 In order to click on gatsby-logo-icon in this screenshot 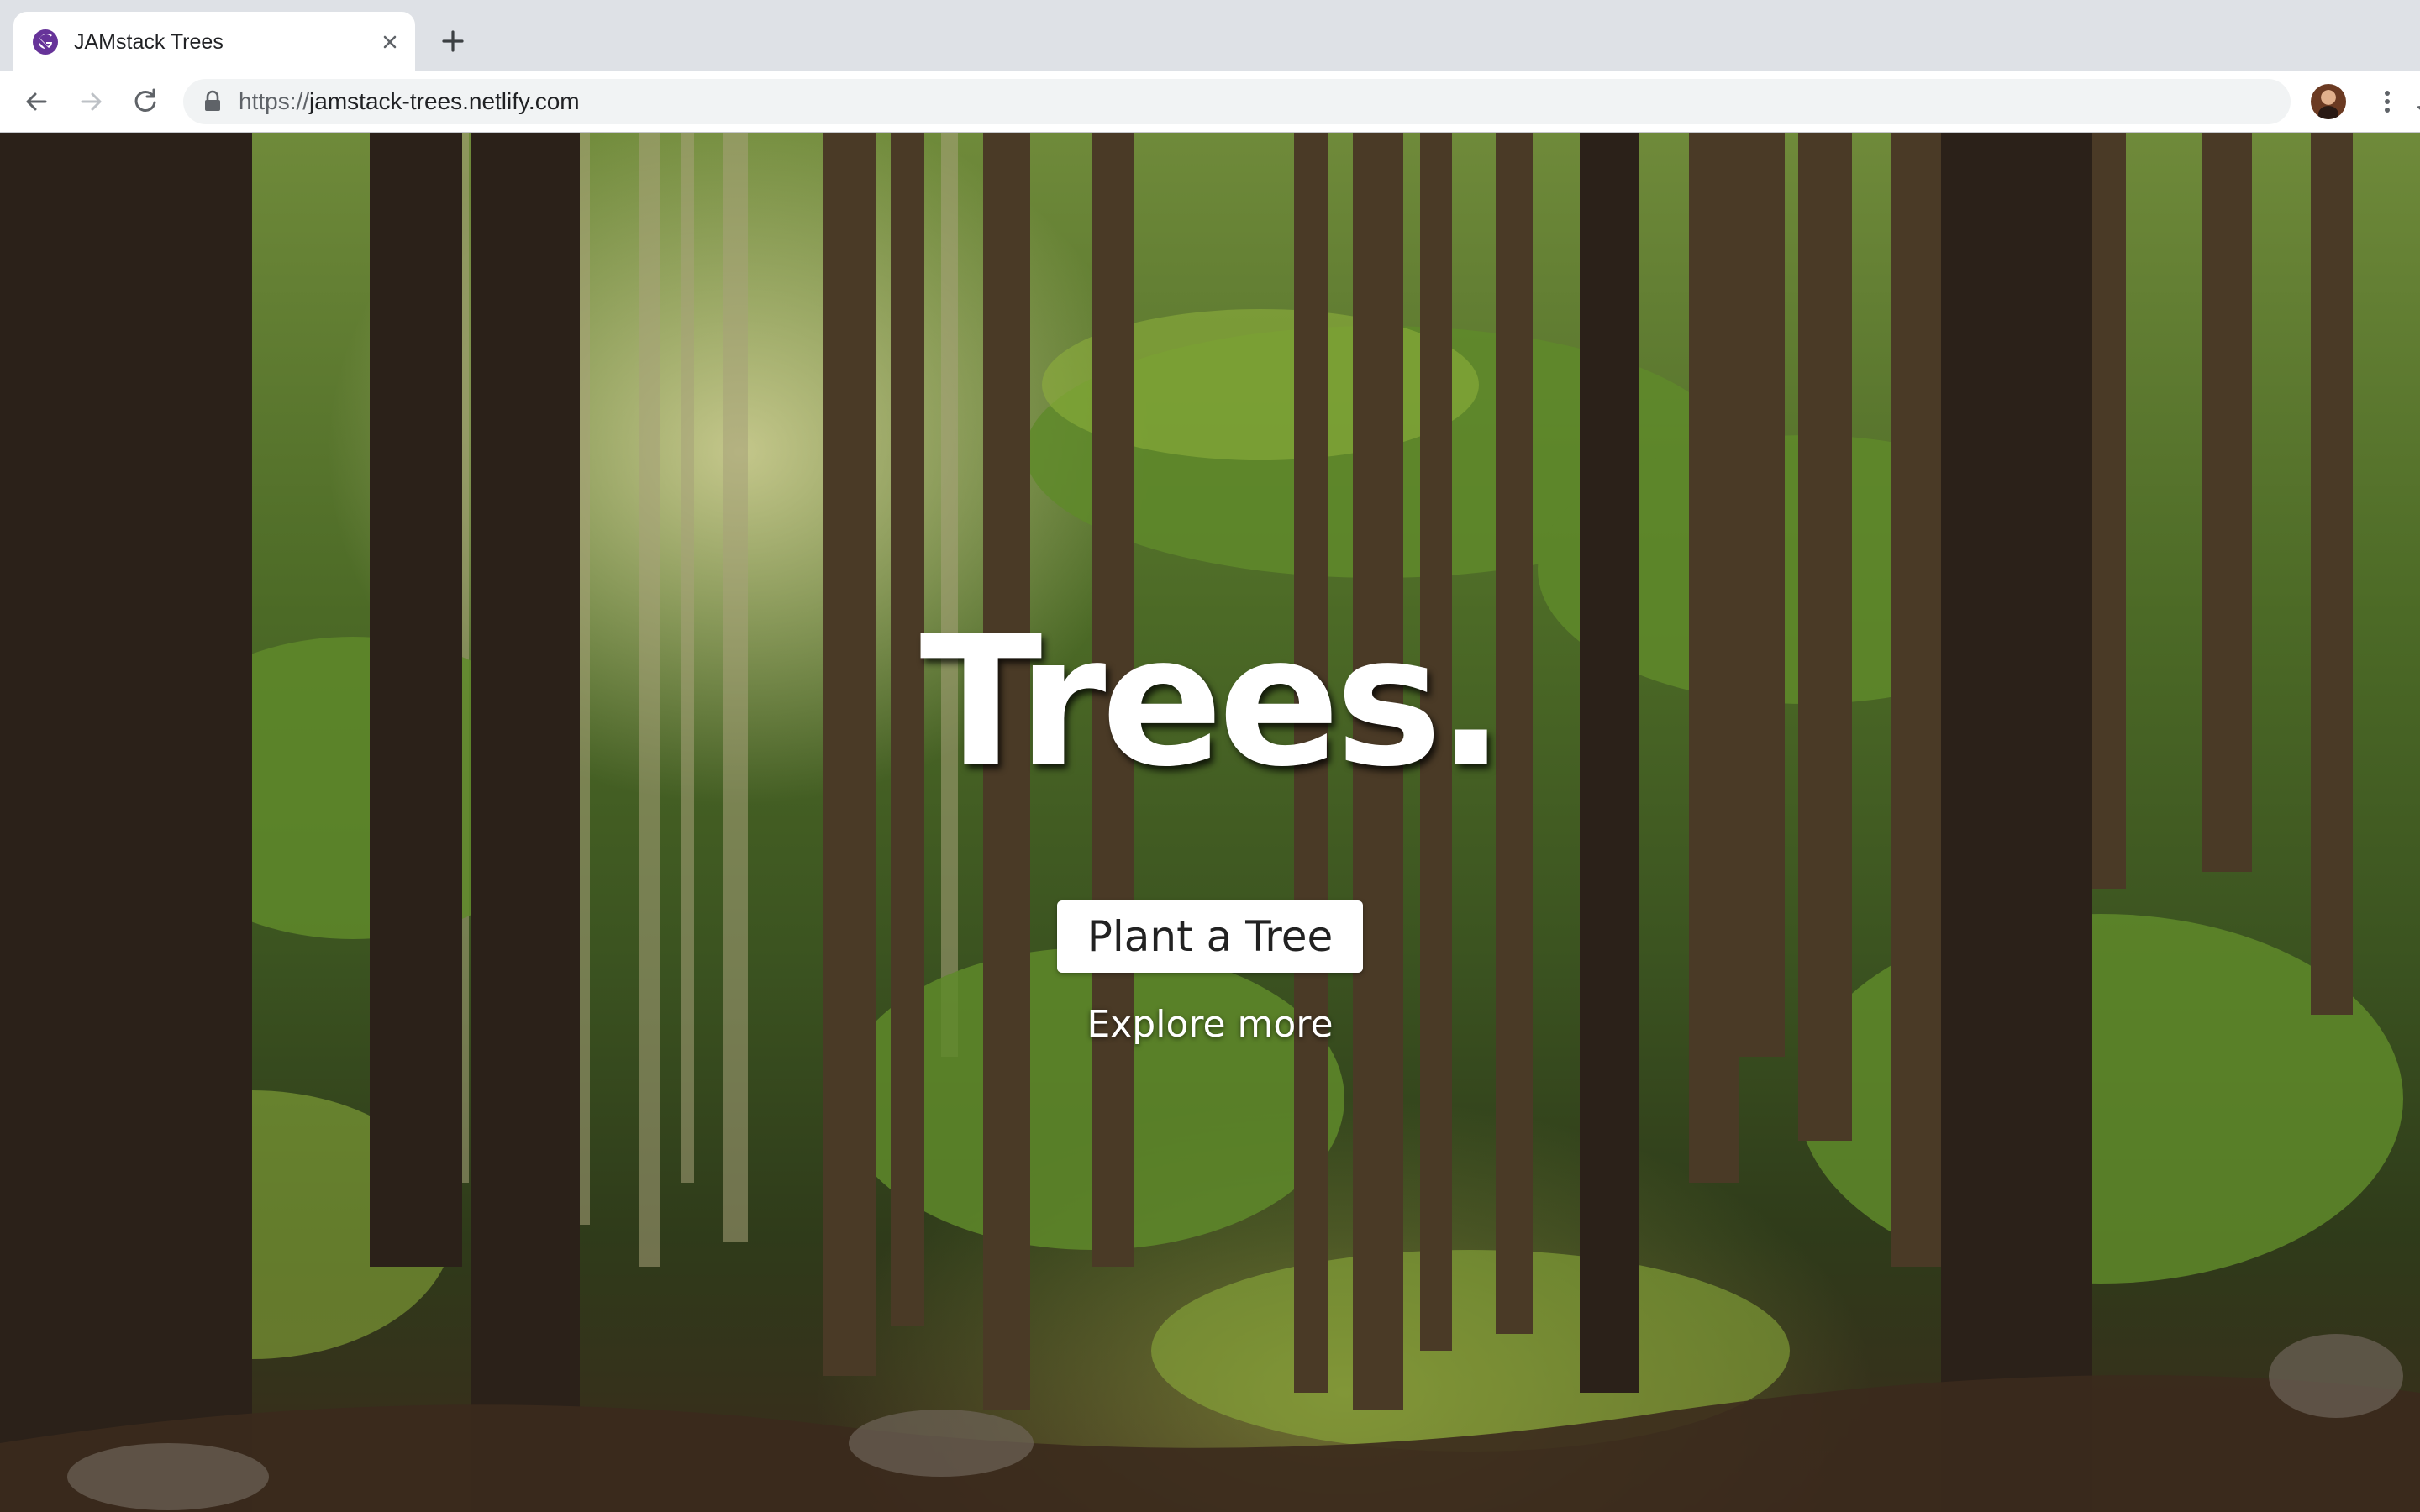, I will do `click(45, 42)`.